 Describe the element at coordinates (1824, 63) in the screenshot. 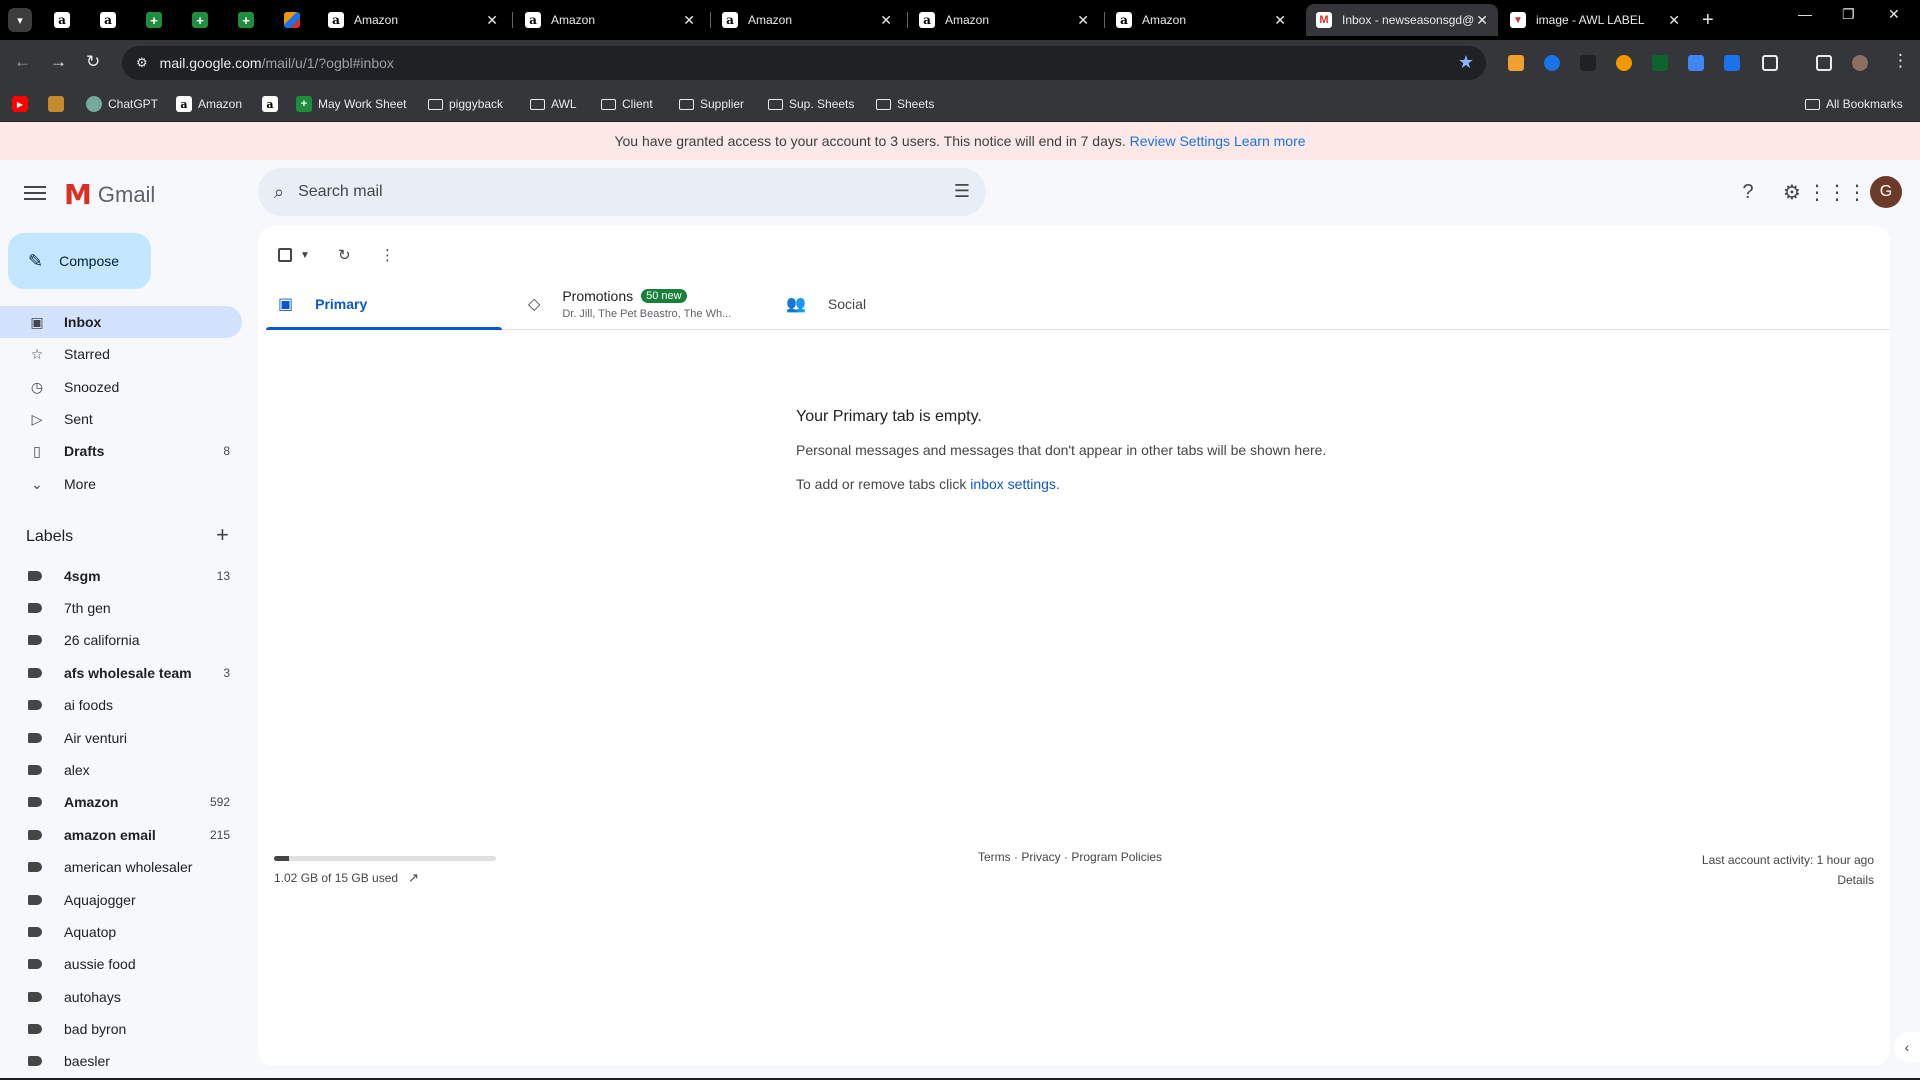

I see `side-panel-icon` at that location.